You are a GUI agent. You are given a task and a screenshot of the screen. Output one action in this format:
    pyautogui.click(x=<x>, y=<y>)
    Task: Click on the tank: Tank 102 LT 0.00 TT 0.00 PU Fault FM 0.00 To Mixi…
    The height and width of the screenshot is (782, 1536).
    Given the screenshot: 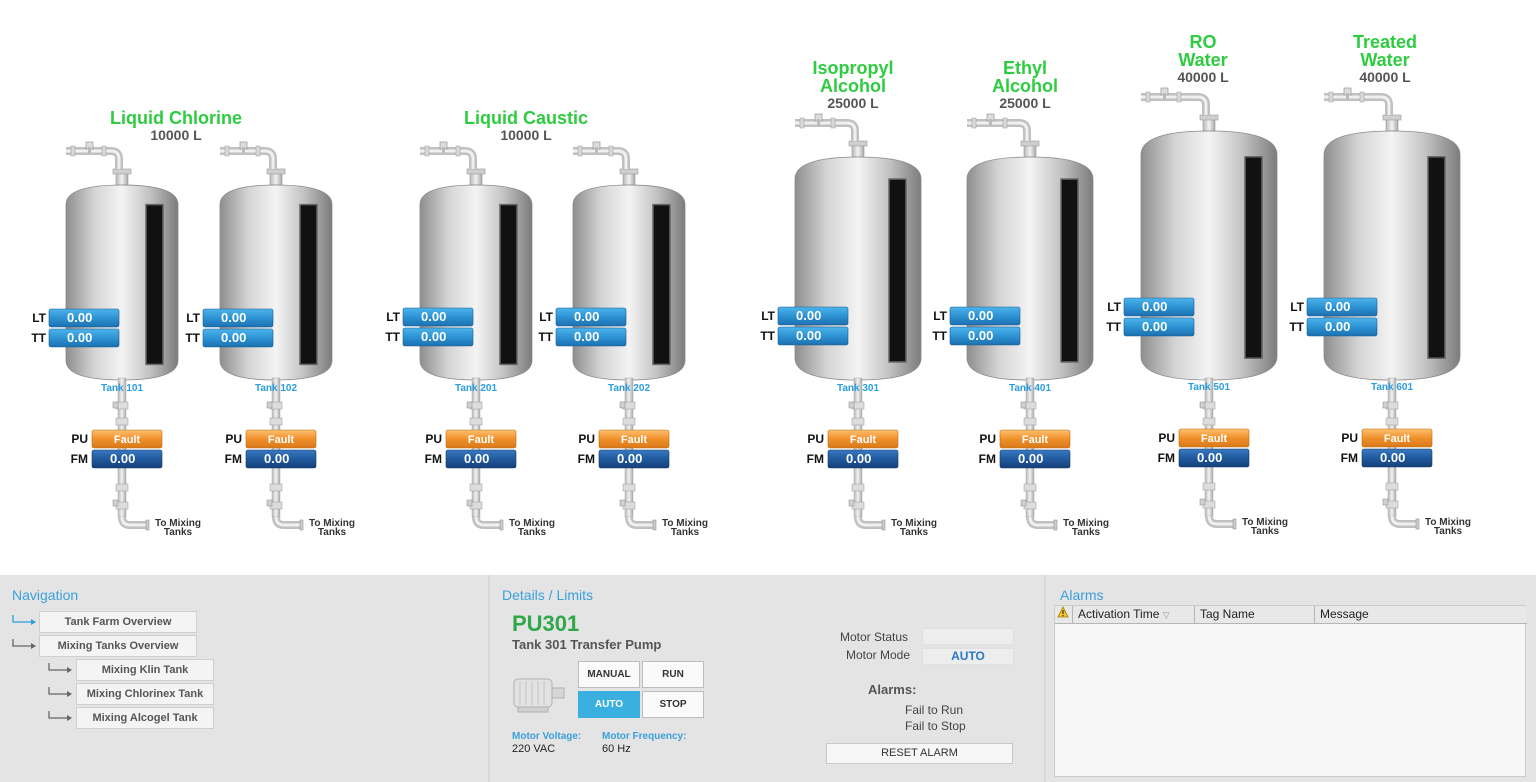 What is the action you would take?
    pyautogui.click(x=270, y=339)
    